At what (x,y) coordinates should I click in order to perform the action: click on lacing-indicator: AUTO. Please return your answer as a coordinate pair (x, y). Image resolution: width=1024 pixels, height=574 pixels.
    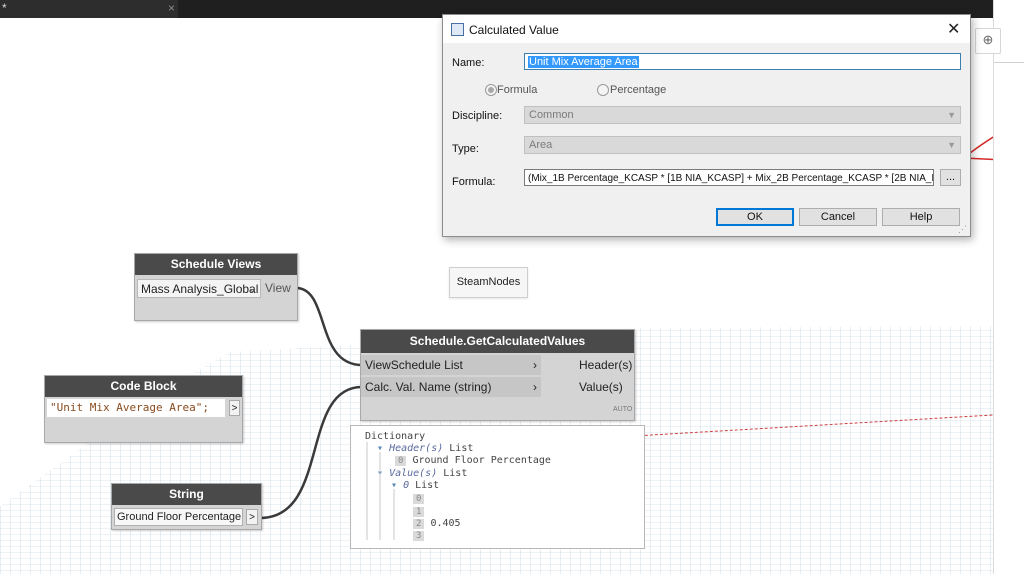
    Looking at the image, I should click on (622, 409).